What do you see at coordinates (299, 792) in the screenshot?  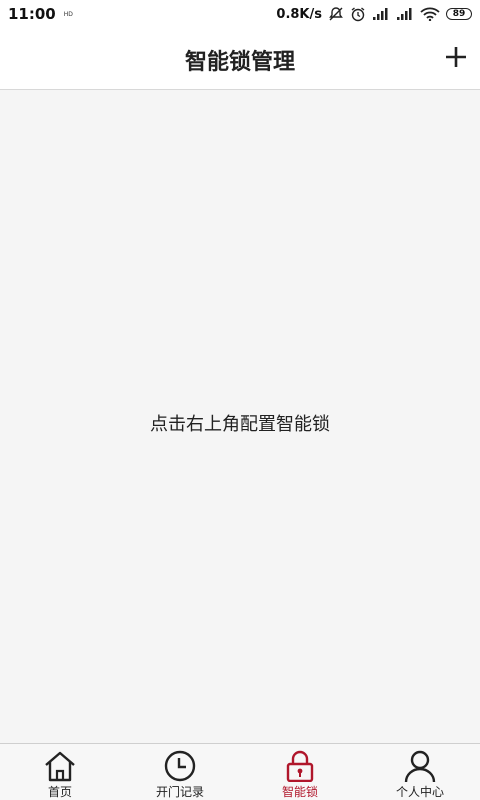 I see `tab-label: 智能锁` at bounding box center [299, 792].